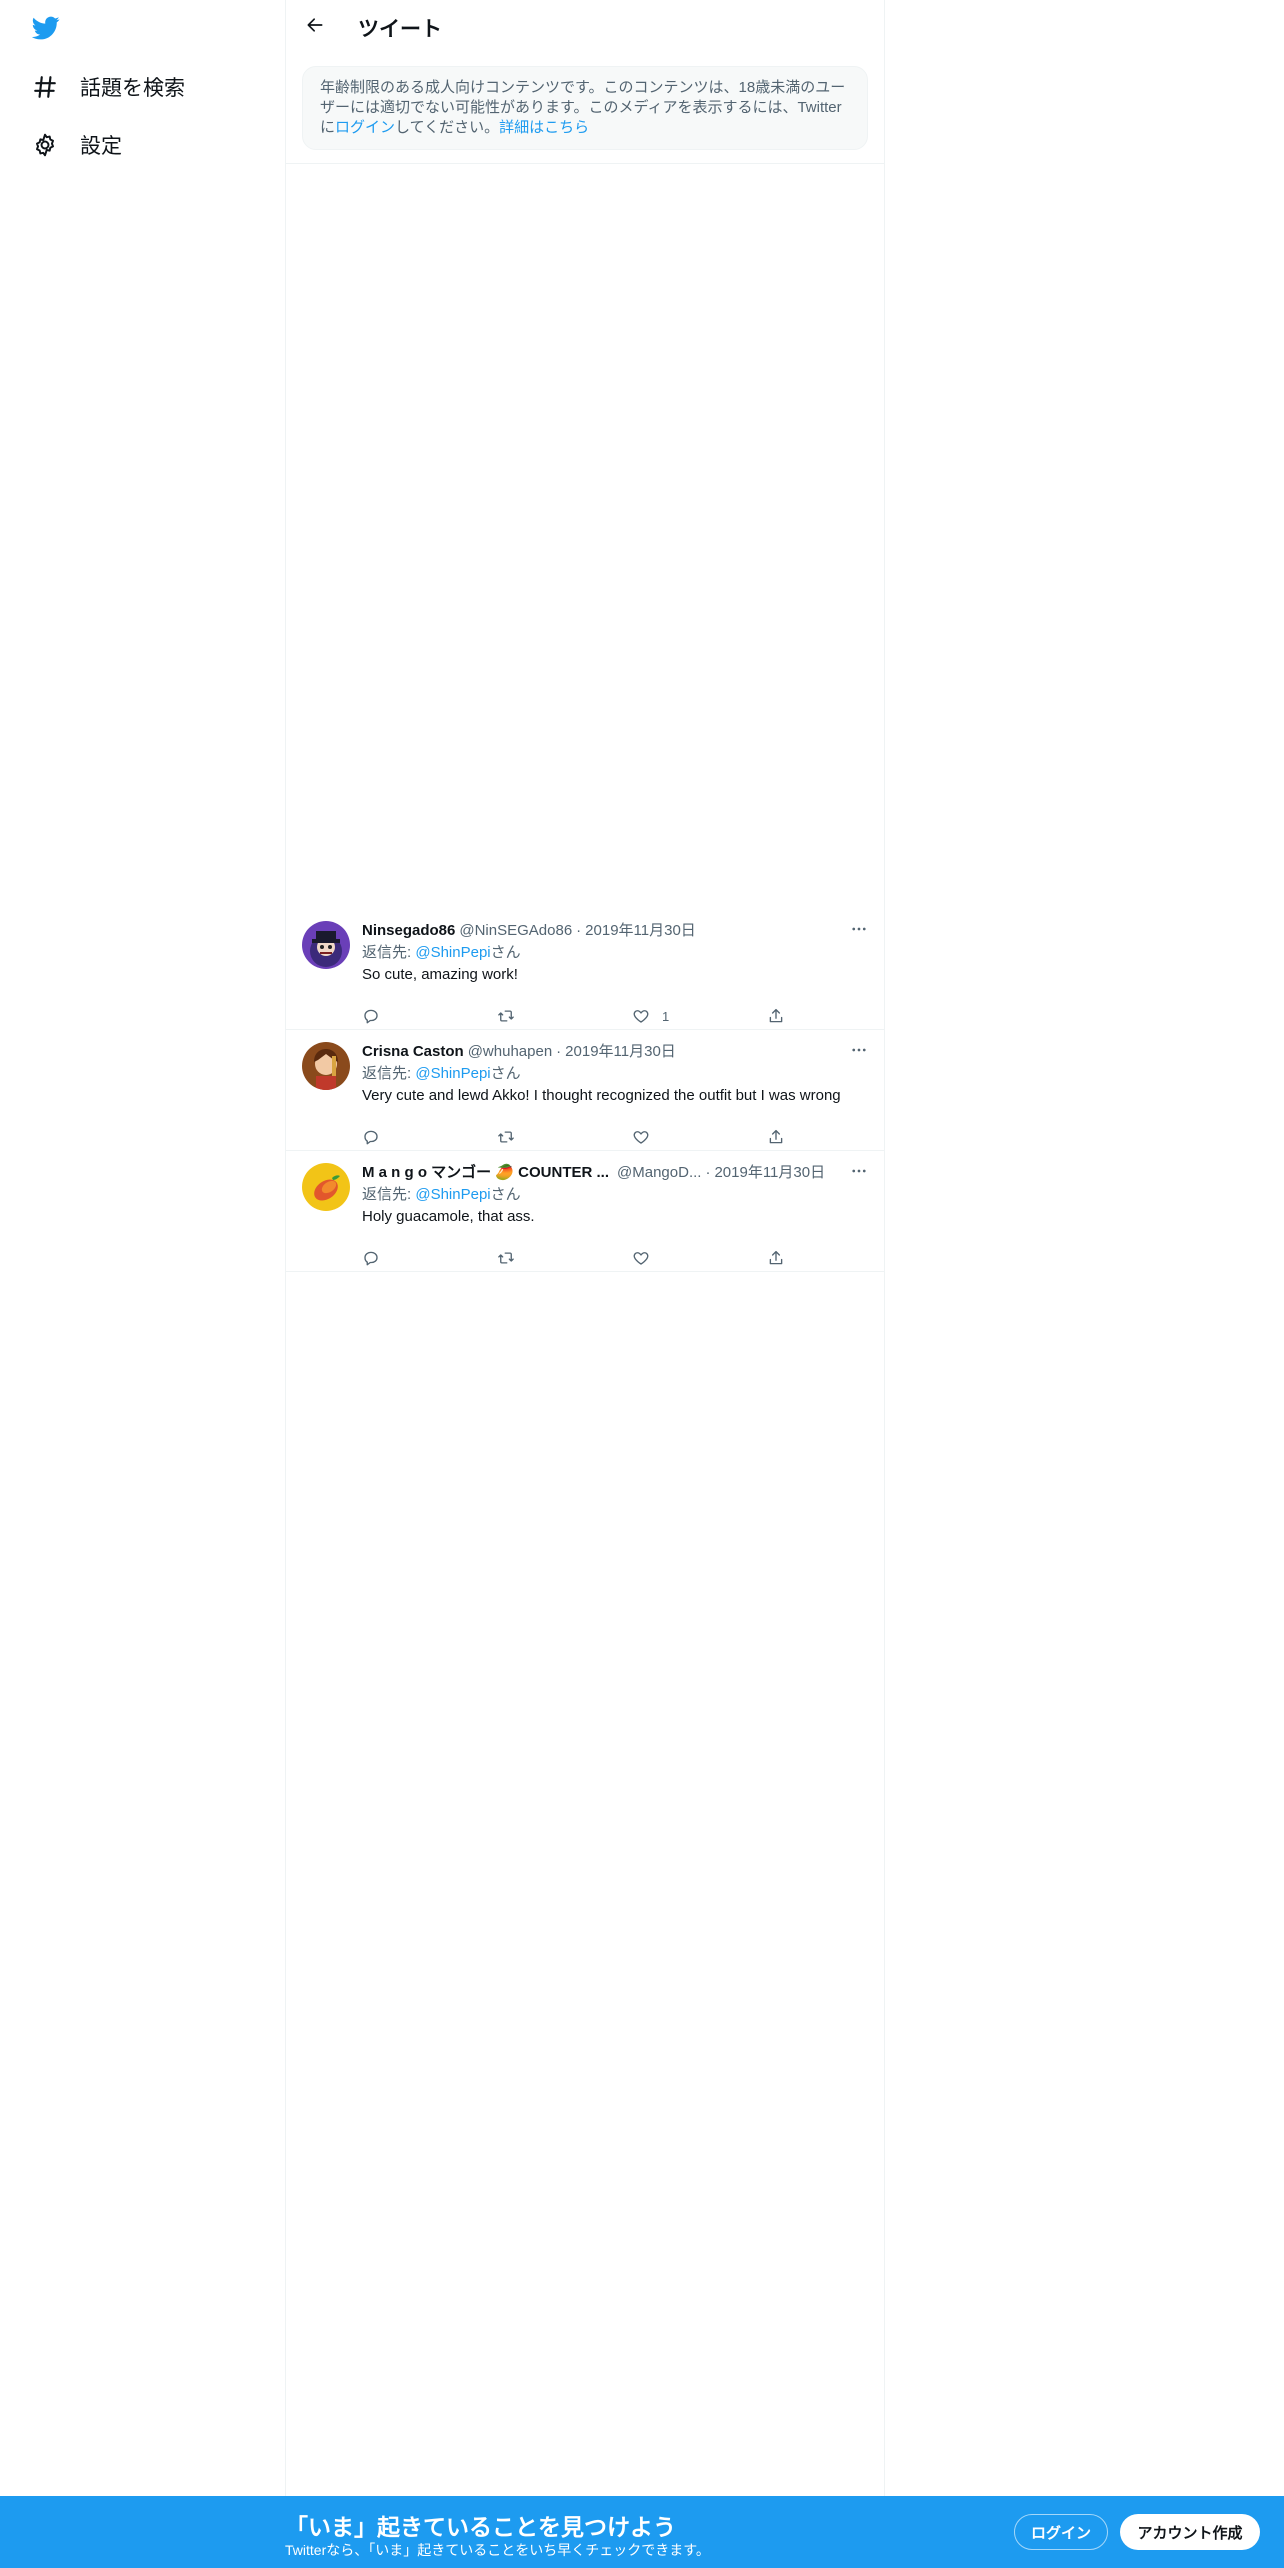  I want to click on tweet-header: Ninsegado86 @NinSEGAdo86 · 2019年11月30日, so click(617, 931).